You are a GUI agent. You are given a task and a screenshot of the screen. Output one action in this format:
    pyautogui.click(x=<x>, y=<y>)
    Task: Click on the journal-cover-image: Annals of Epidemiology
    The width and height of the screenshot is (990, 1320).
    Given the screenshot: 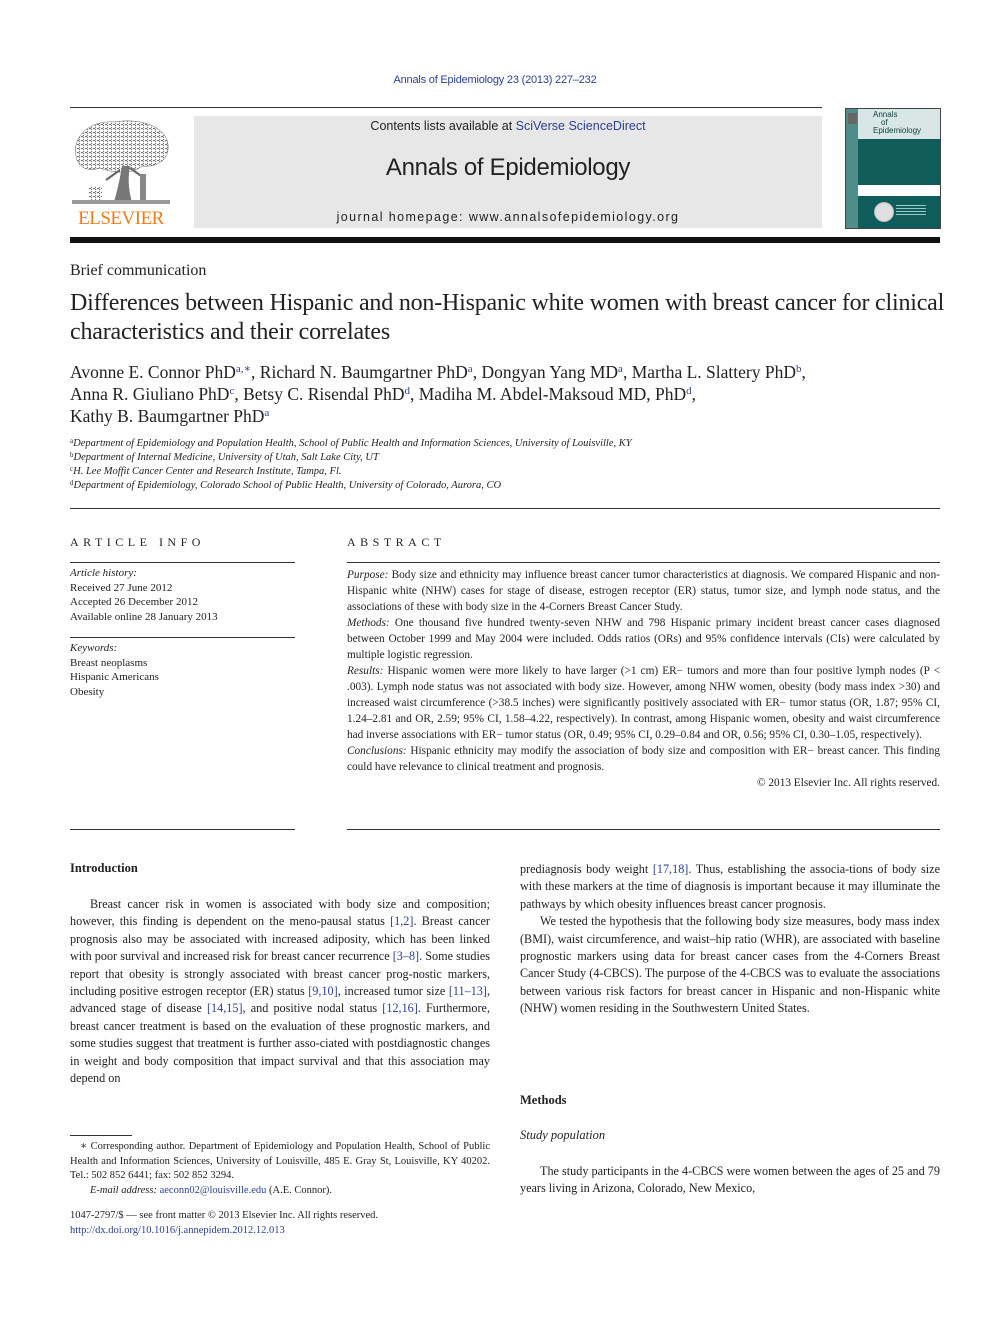 What is the action you would take?
    pyautogui.click(x=893, y=168)
    